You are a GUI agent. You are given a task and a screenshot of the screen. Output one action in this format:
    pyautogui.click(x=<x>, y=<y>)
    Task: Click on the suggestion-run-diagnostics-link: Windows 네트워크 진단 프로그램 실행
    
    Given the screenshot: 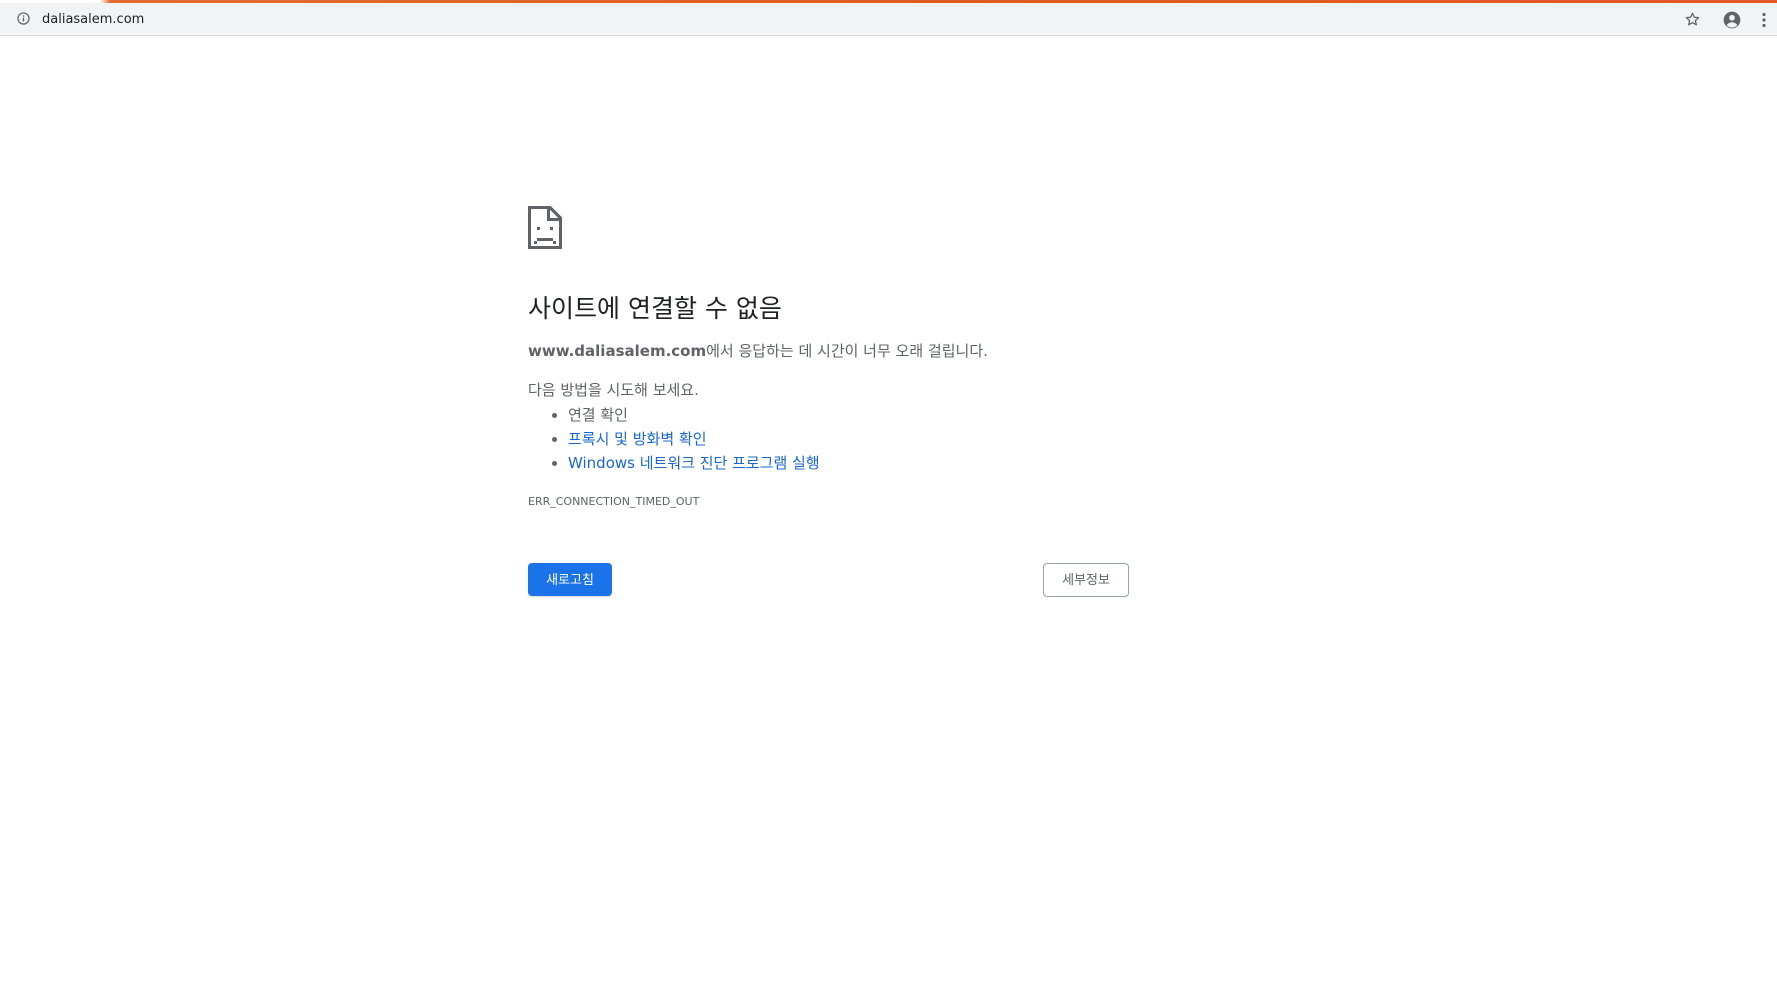 What is the action you would take?
    pyautogui.click(x=694, y=463)
    